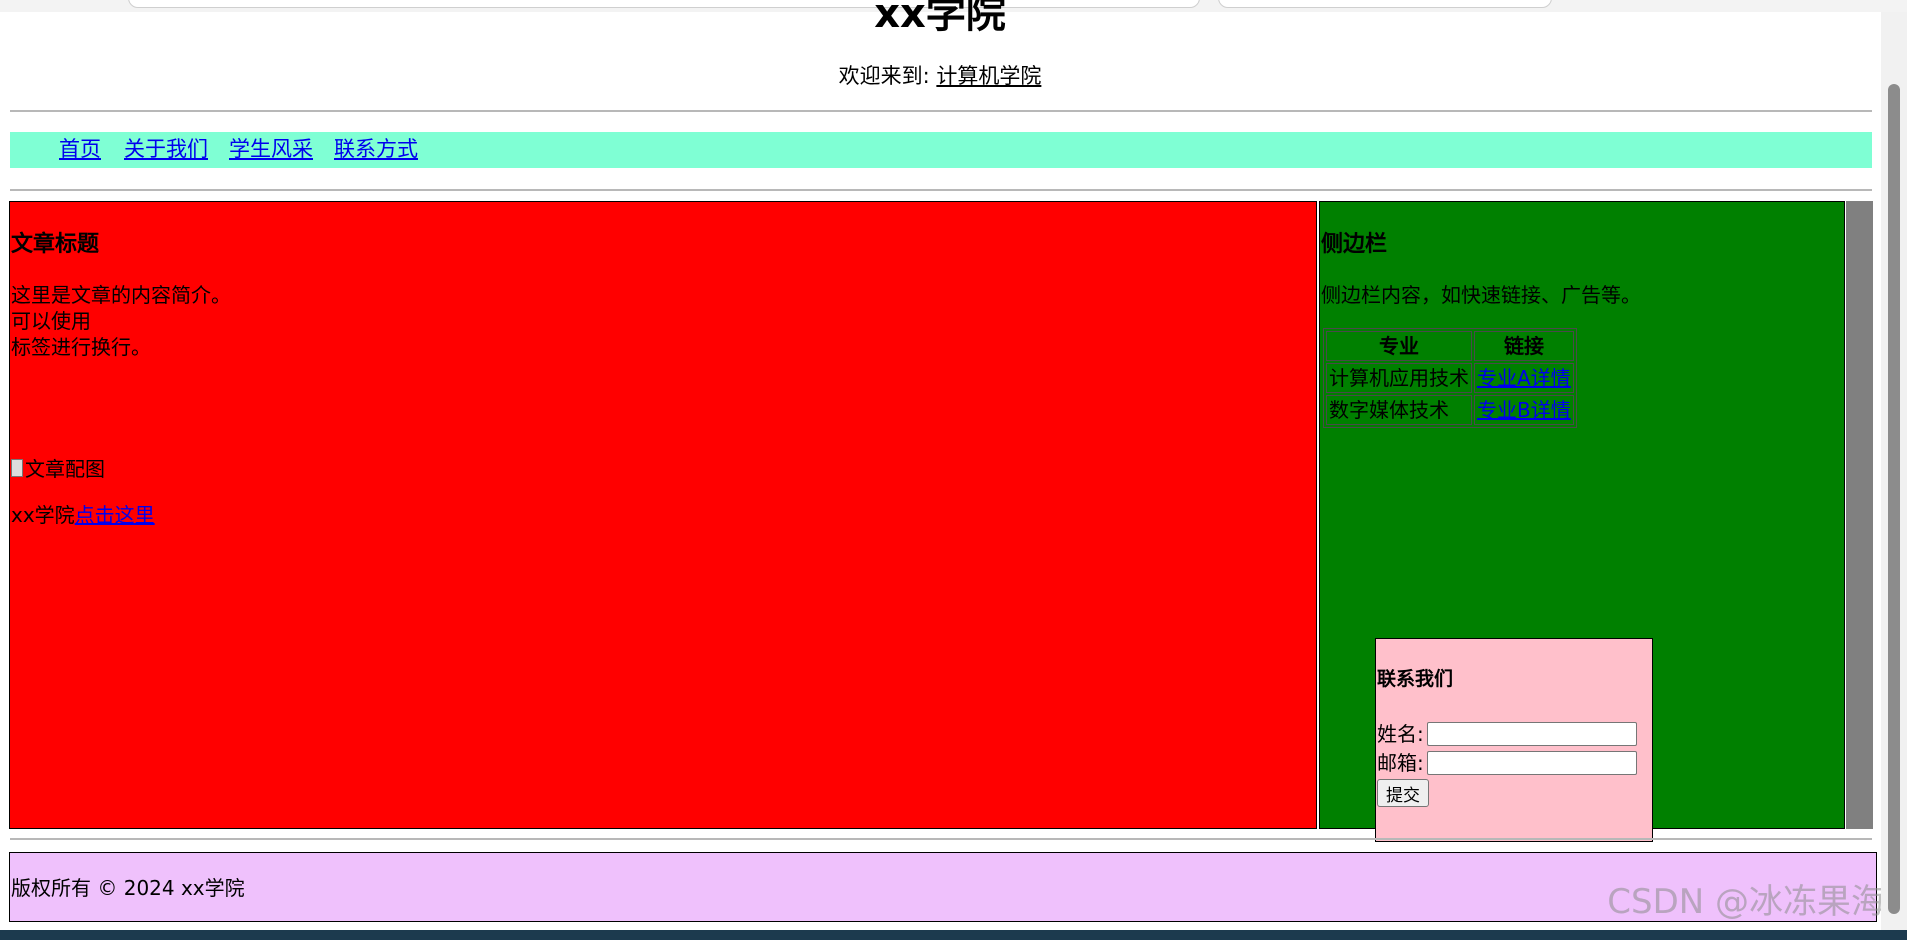 The width and height of the screenshot is (1907, 940). I want to click on contact-title: 联系我们, so click(1415, 679).